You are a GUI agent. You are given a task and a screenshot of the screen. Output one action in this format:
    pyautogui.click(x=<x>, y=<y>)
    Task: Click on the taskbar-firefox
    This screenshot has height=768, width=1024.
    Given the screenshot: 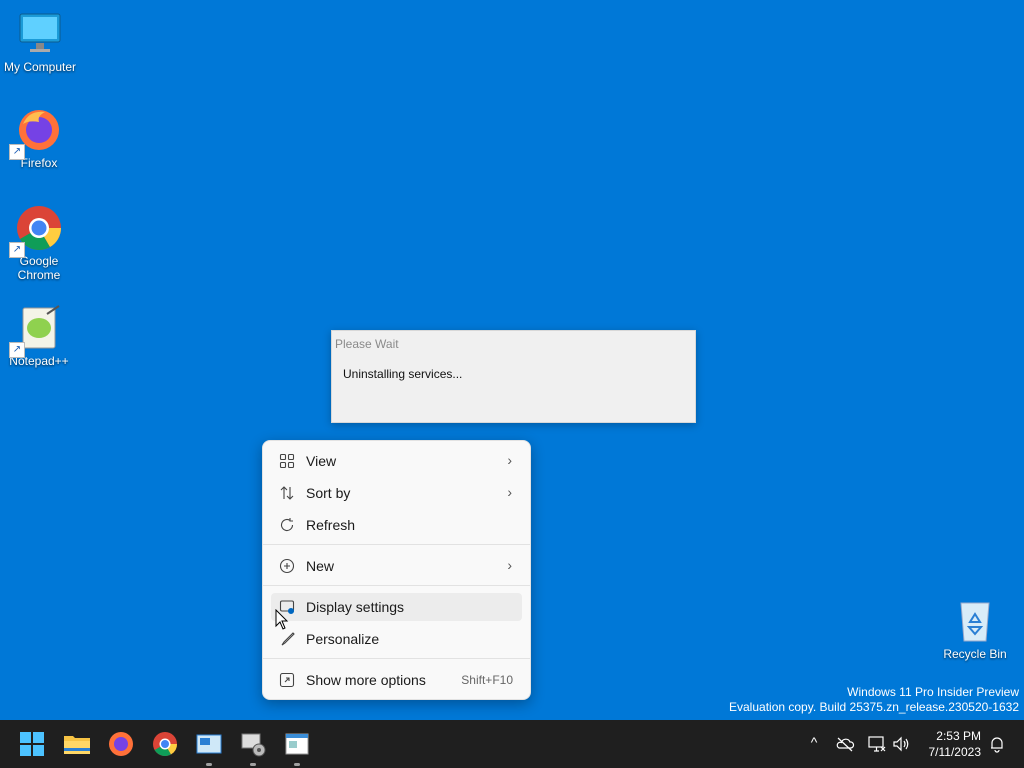 What is the action you would take?
    pyautogui.click(x=121, y=744)
    